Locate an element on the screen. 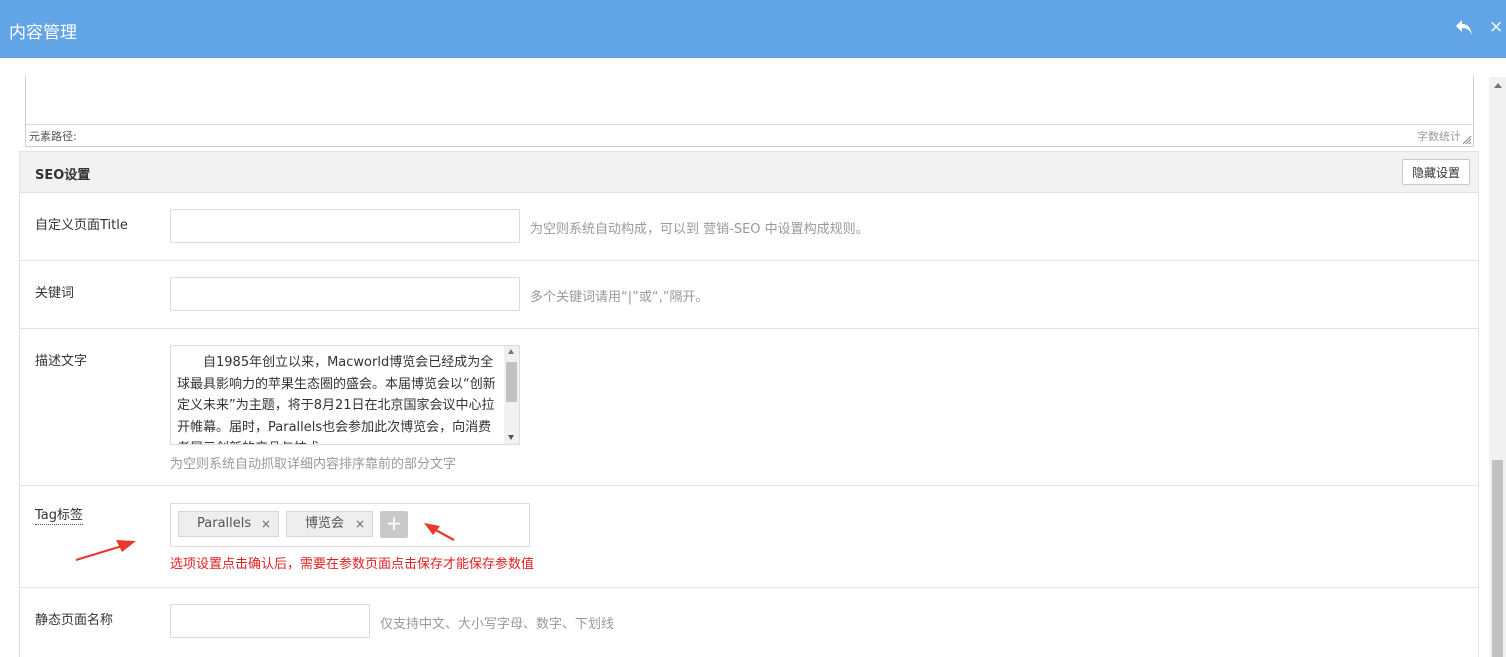 This screenshot has height=657, width=1506. tags-input: Parallels × 博览会 × + is located at coordinates (350, 525).